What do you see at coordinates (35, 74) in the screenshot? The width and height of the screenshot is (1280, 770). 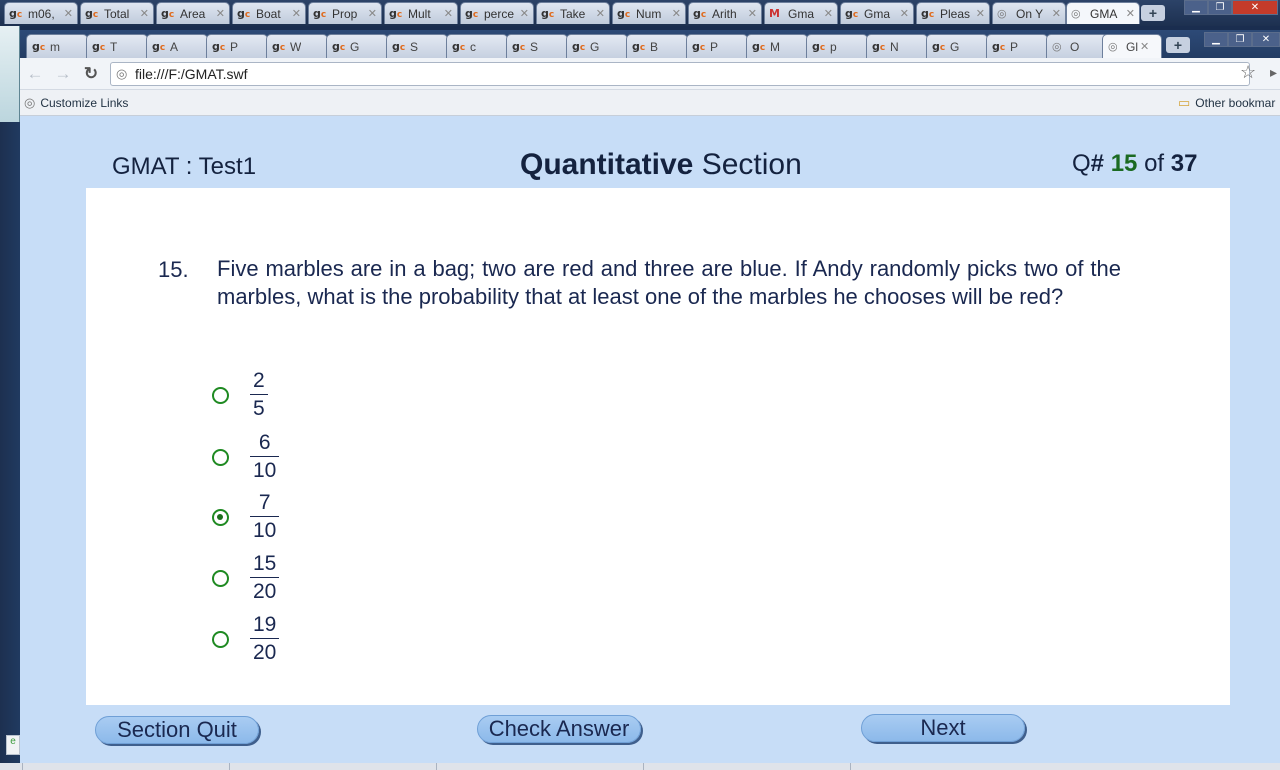 I see `back-arrow-icon: ←` at bounding box center [35, 74].